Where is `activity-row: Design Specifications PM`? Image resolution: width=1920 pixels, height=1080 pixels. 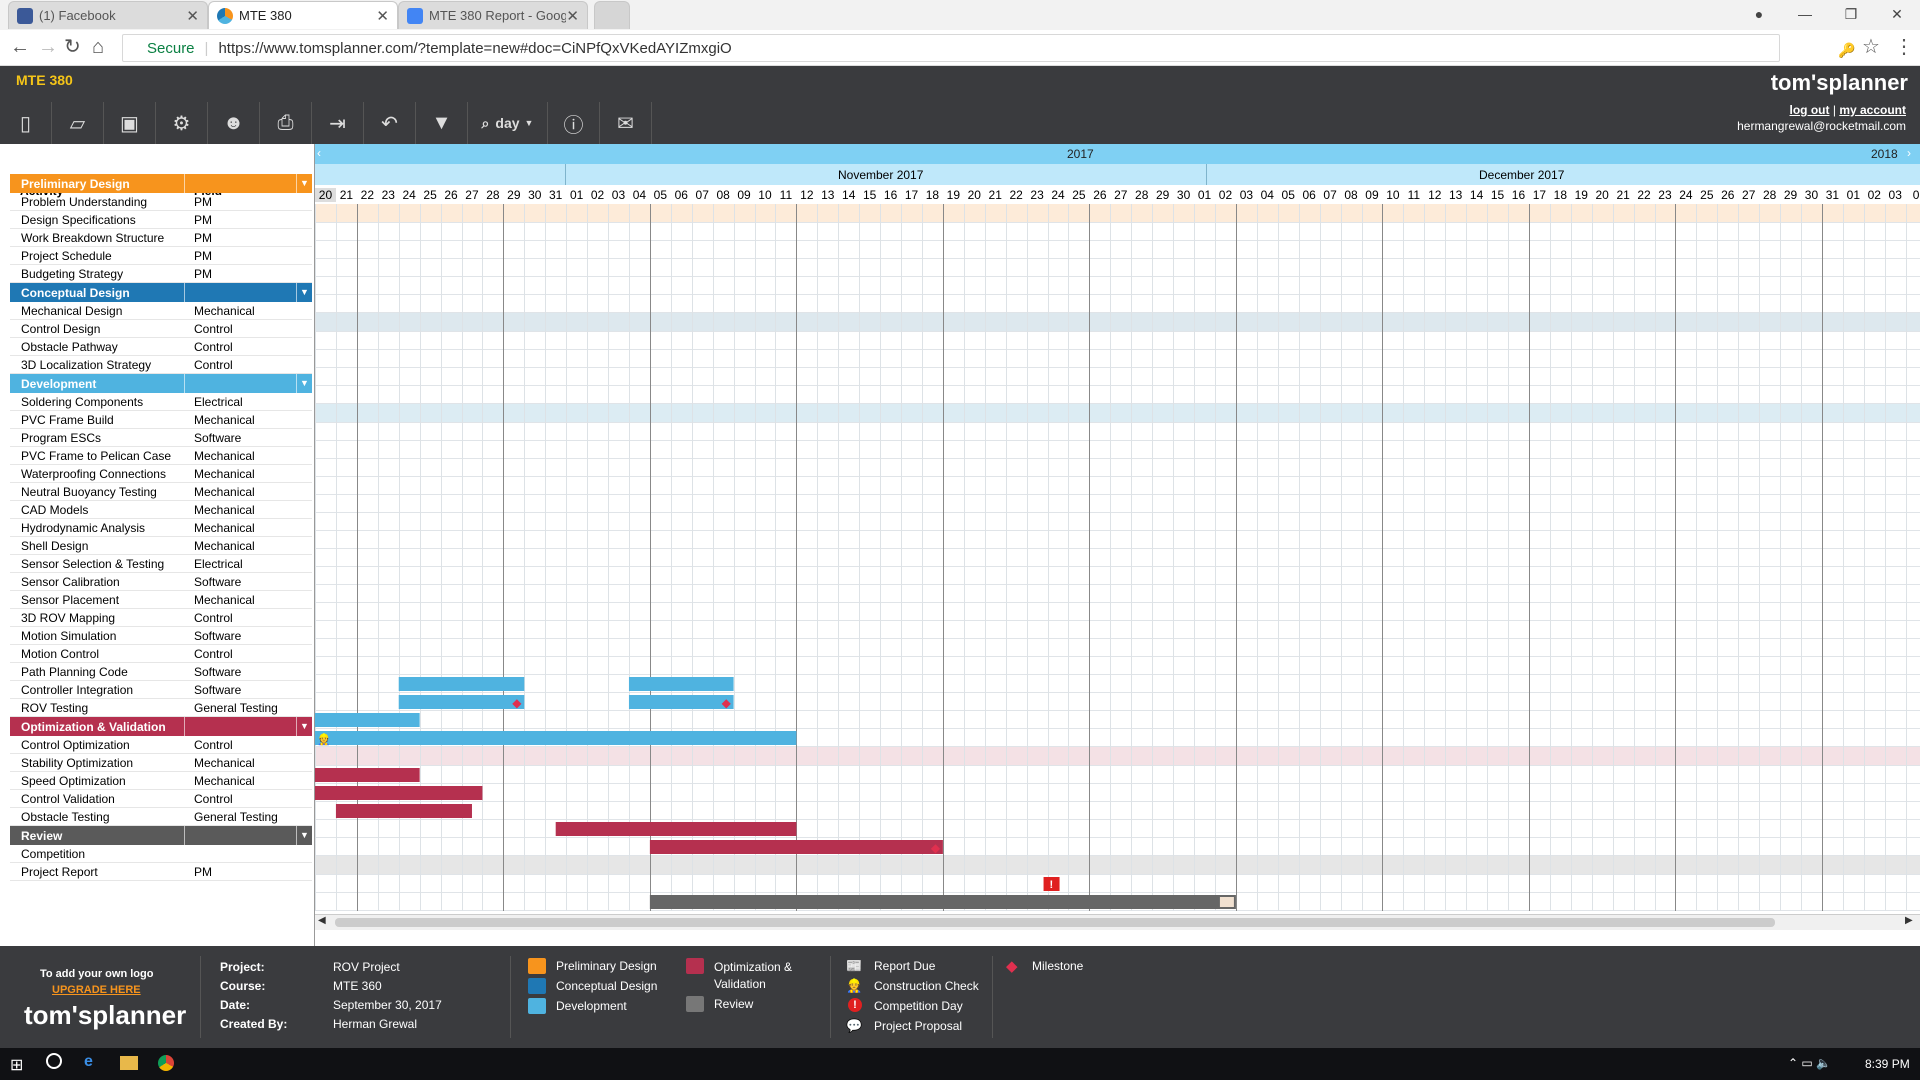
activity-row: Design Specifications PM is located at coordinates (161, 220).